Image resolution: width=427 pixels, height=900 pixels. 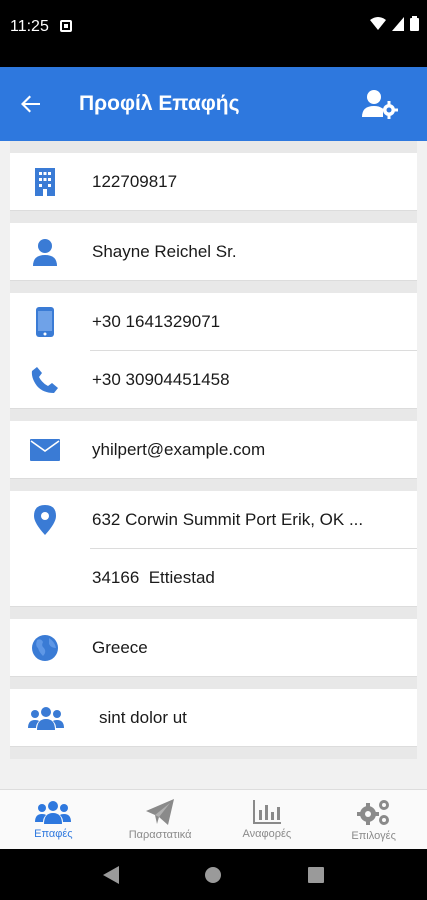 What do you see at coordinates (378, 23) in the screenshot?
I see `wifi-icon` at bounding box center [378, 23].